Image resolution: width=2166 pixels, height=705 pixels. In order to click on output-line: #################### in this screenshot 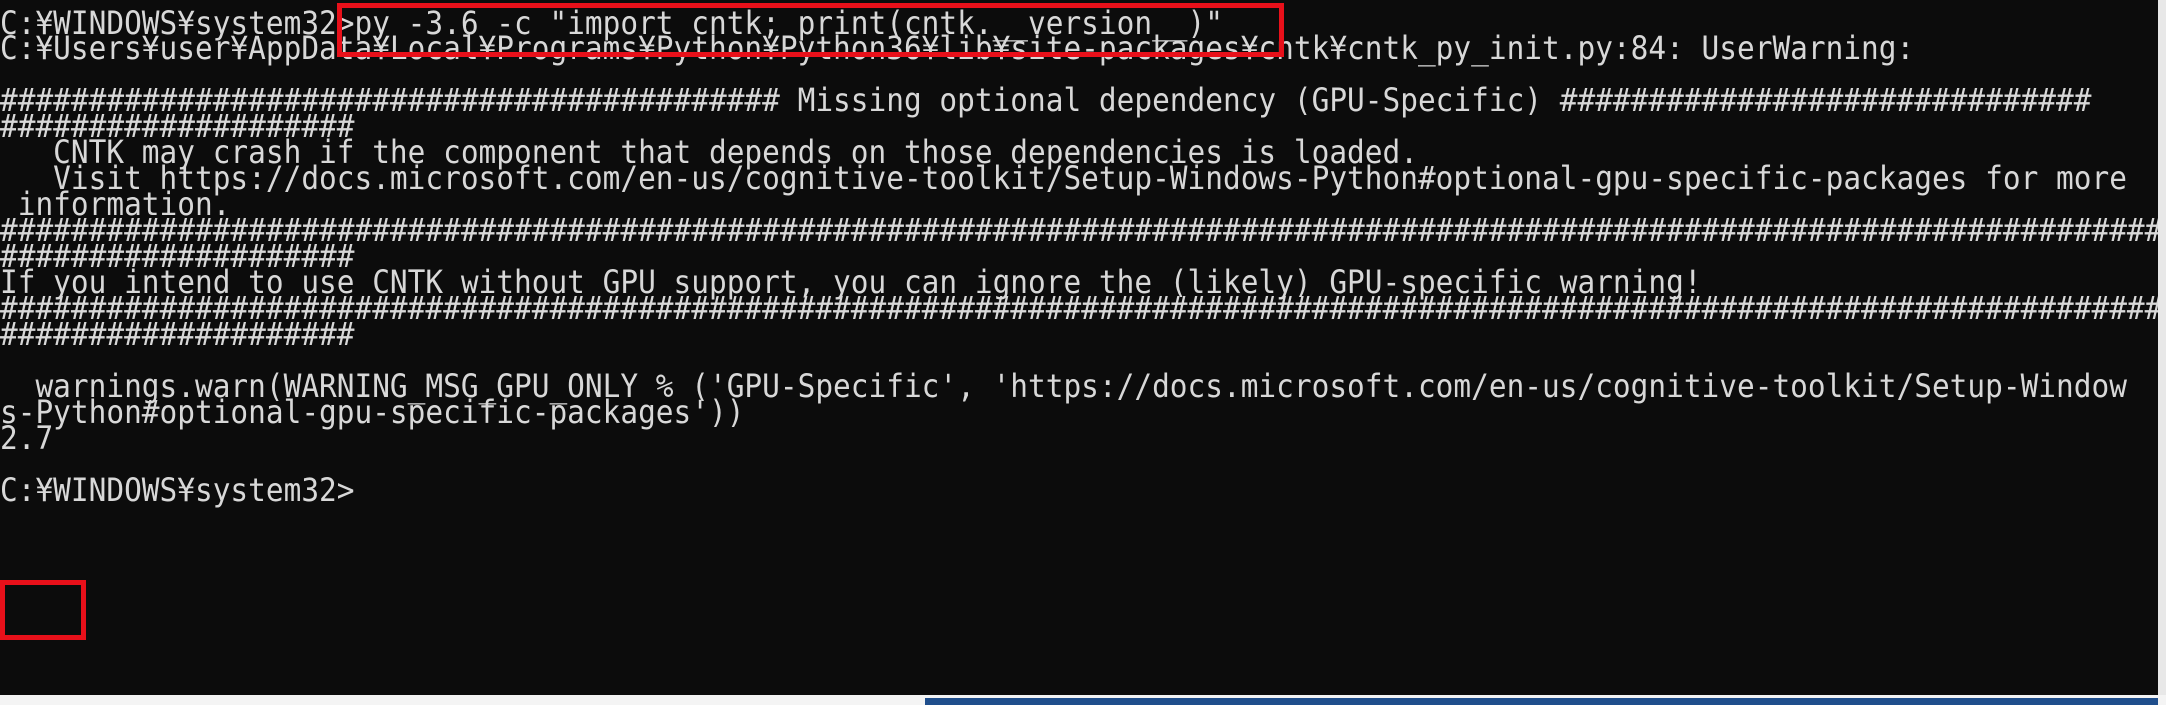, I will do `click(177, 334)`.